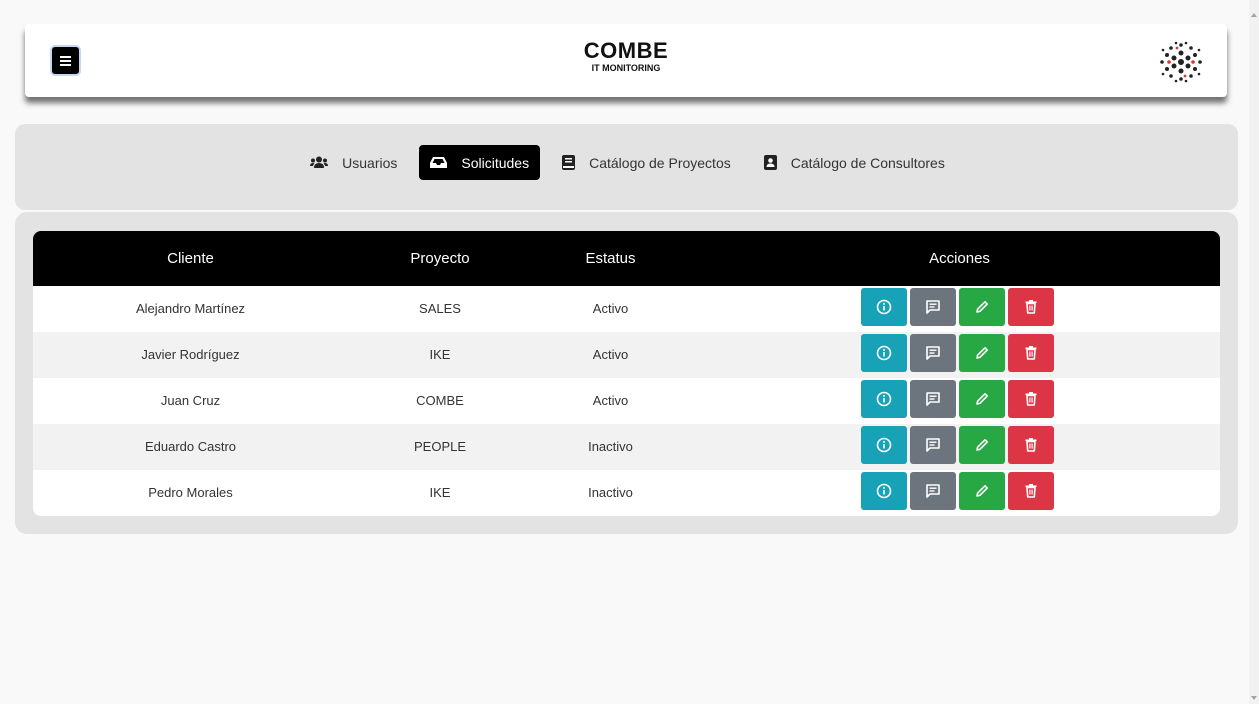  What do you see at coordinates (190, 400) in the screenshot?
I see `cell-cliente: Juan Cruz` at bounding box center [190, 400].